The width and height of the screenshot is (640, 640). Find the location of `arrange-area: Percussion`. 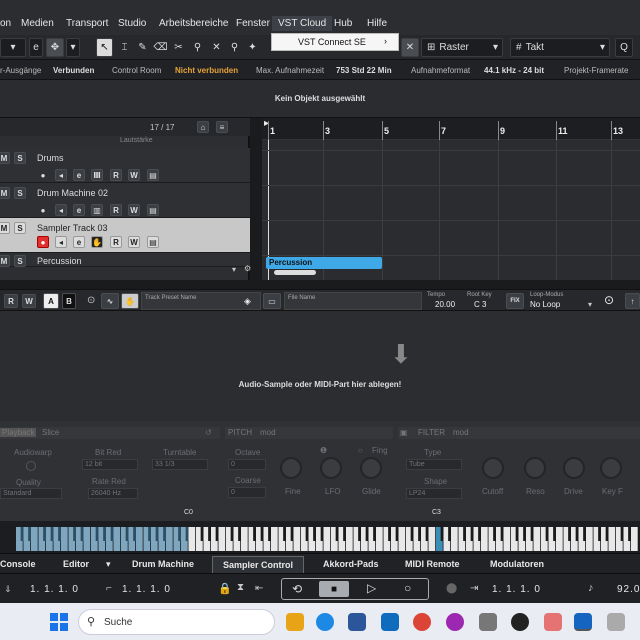

arrange-area: Percussion is located at coordinates (451, 210).